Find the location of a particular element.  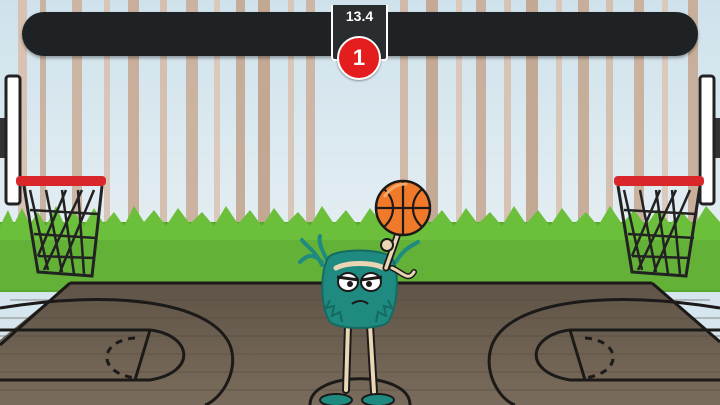

score-count: 1 is located at coordinates (359, 57).